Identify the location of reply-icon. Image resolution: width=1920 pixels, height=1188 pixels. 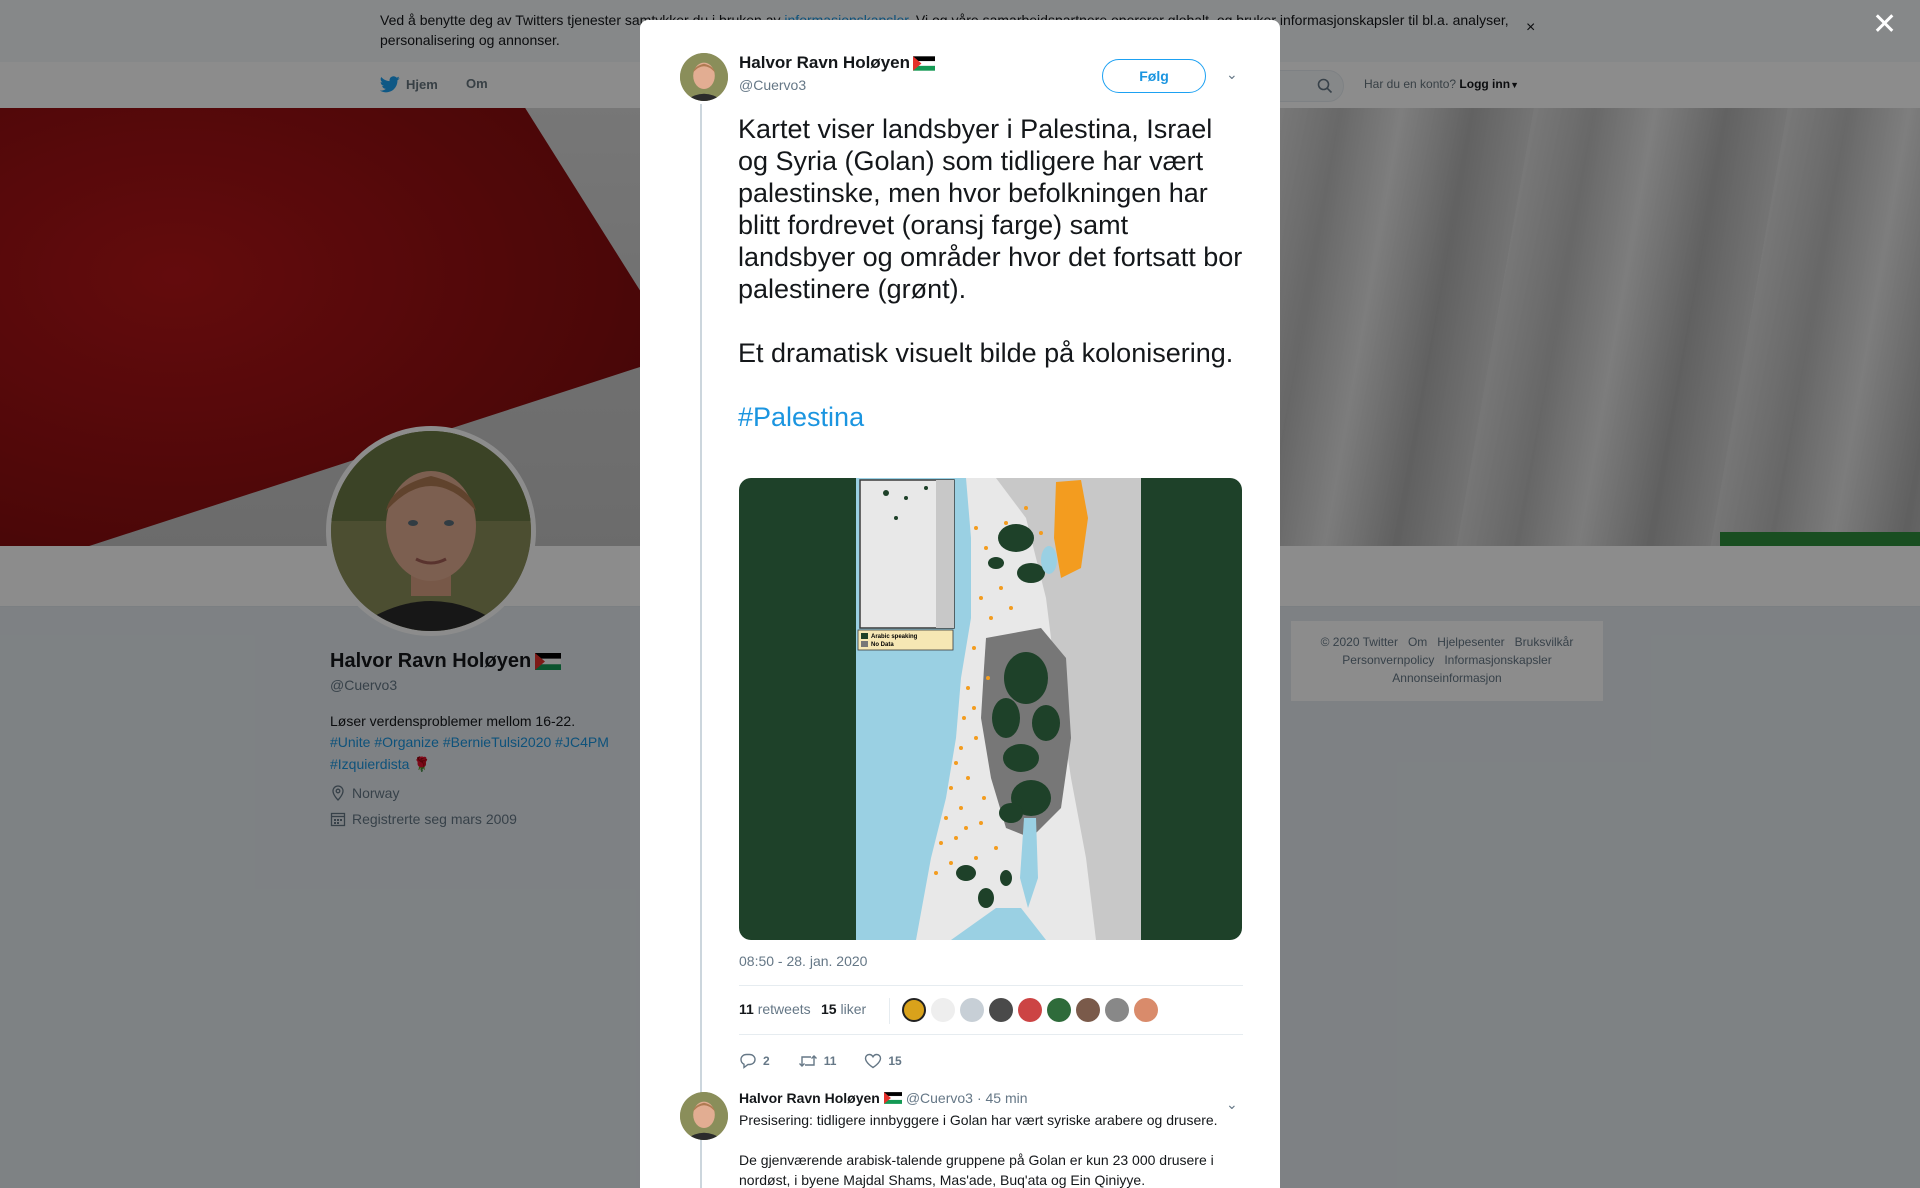
(748, 1061).